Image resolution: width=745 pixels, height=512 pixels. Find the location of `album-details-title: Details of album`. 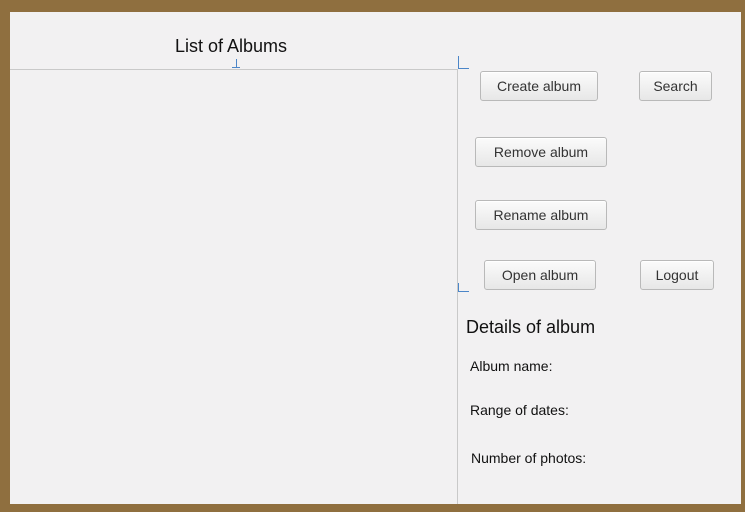

album-details-title: Details of album is located at coordinates (531, 327).